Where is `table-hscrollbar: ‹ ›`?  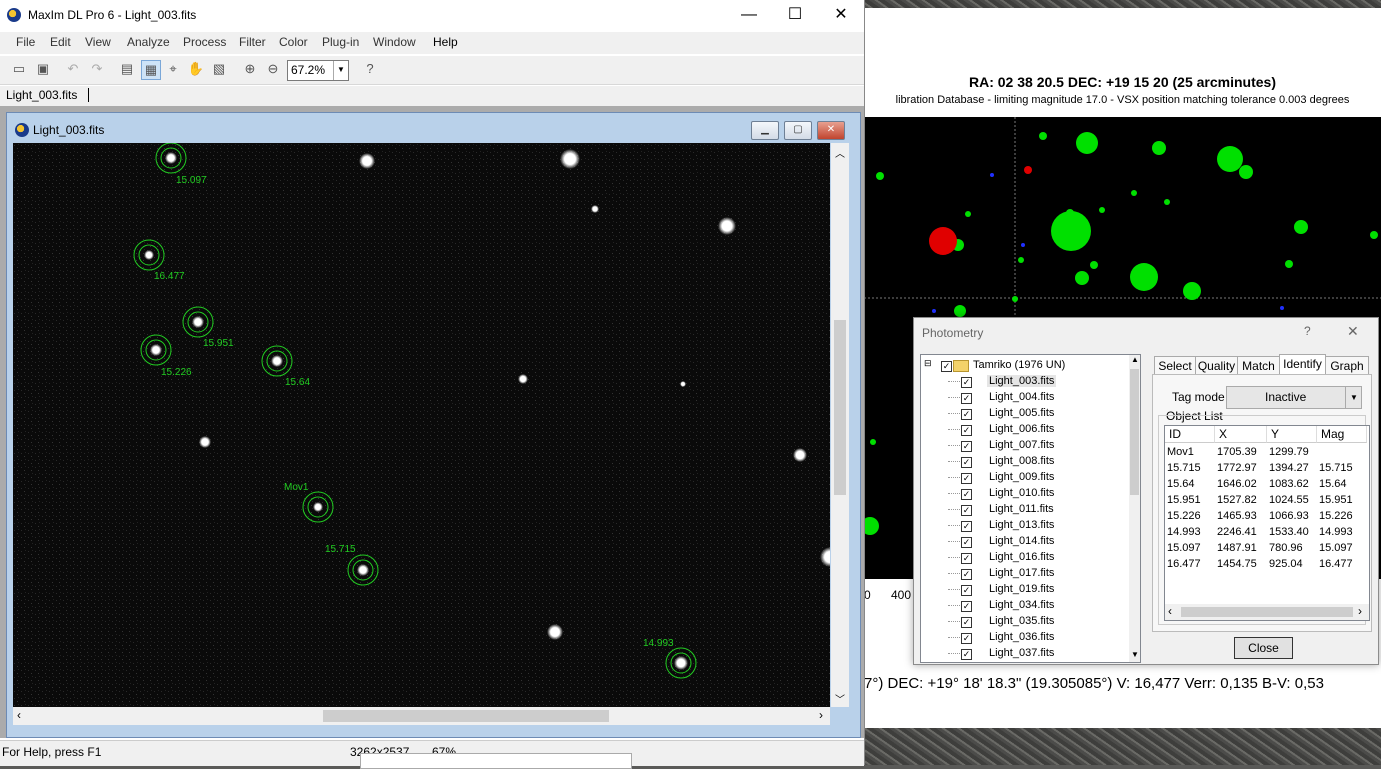 table-hscrollbar: ‹ › is located at coordinates (1267, 612).